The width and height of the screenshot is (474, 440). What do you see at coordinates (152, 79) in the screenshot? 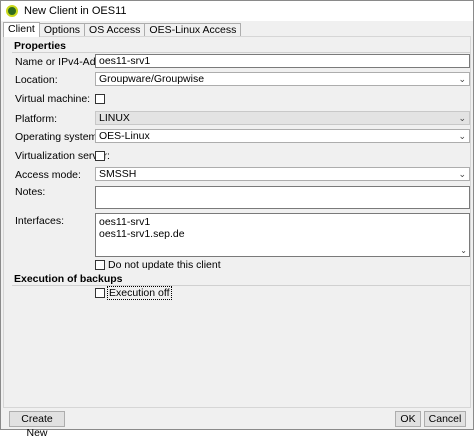
I see `location-value: Groupware/Groupwise` at bounding box center [152, 79].